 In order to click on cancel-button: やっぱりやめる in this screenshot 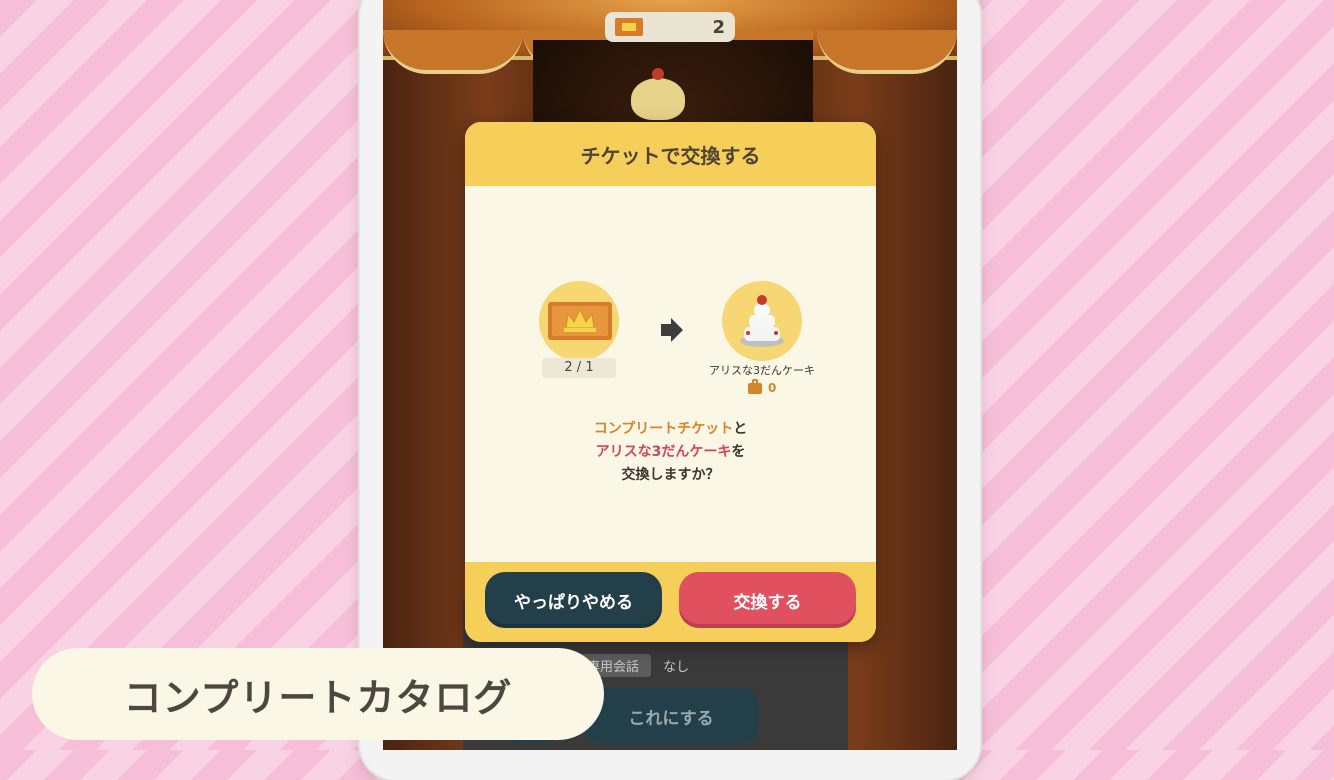, I will do `click(573, 600)`.